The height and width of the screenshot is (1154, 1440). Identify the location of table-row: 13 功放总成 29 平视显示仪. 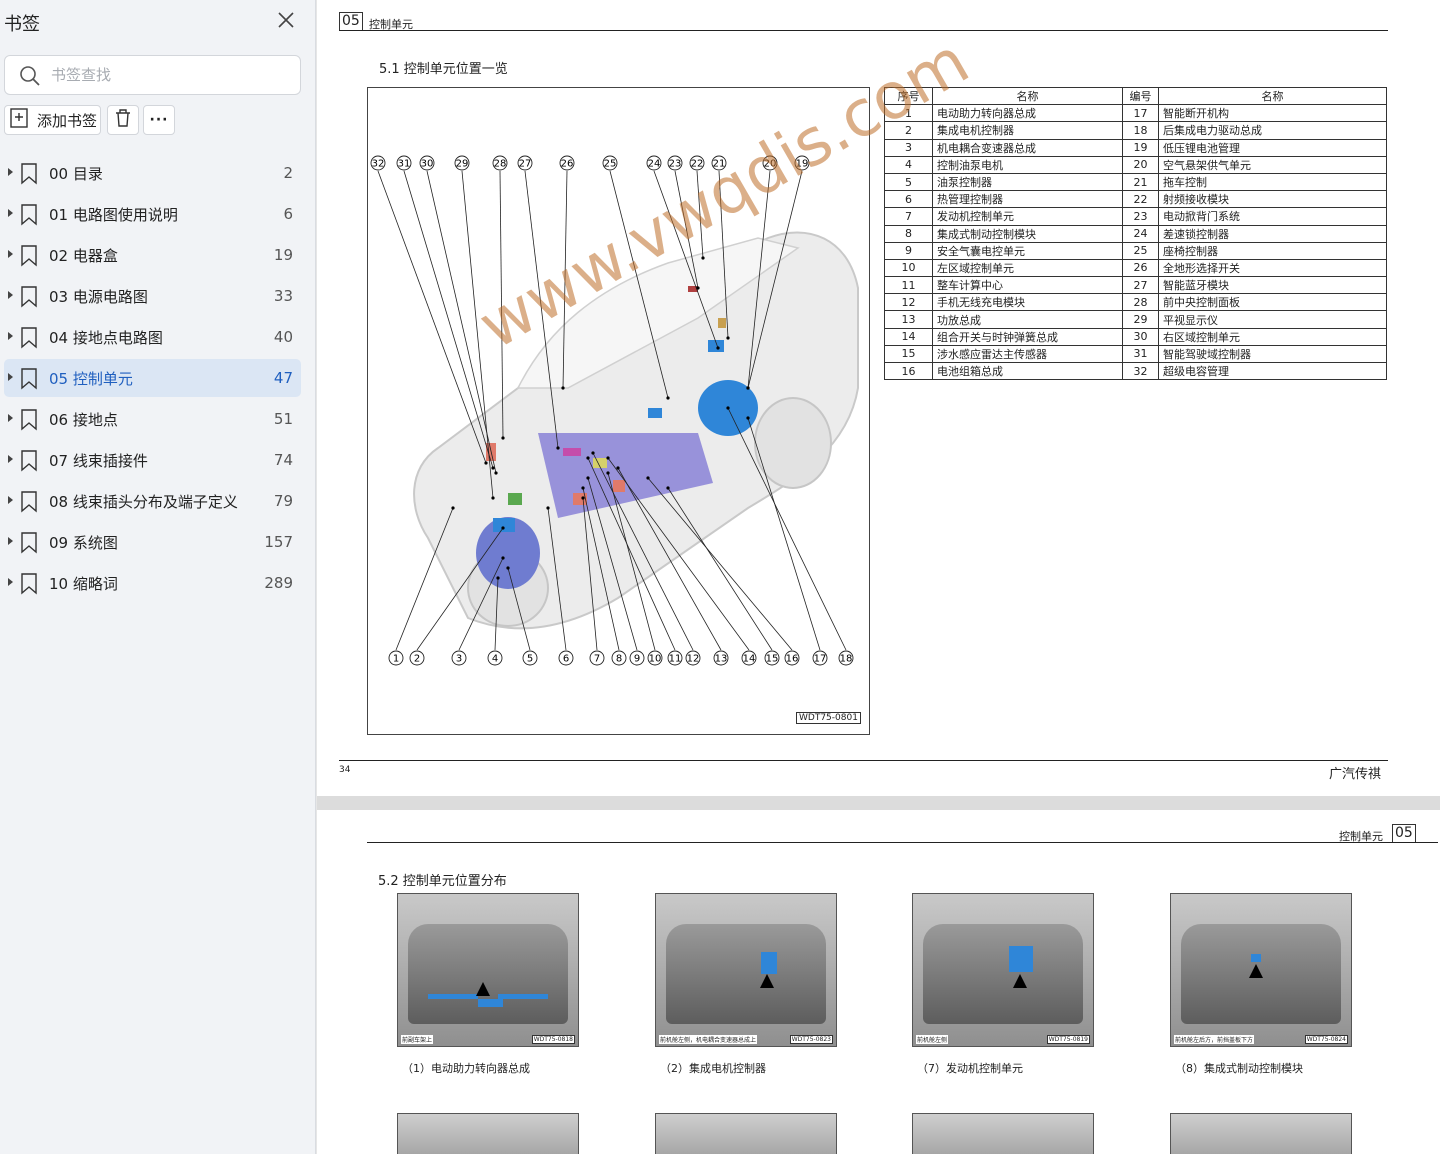
(1135, 319).